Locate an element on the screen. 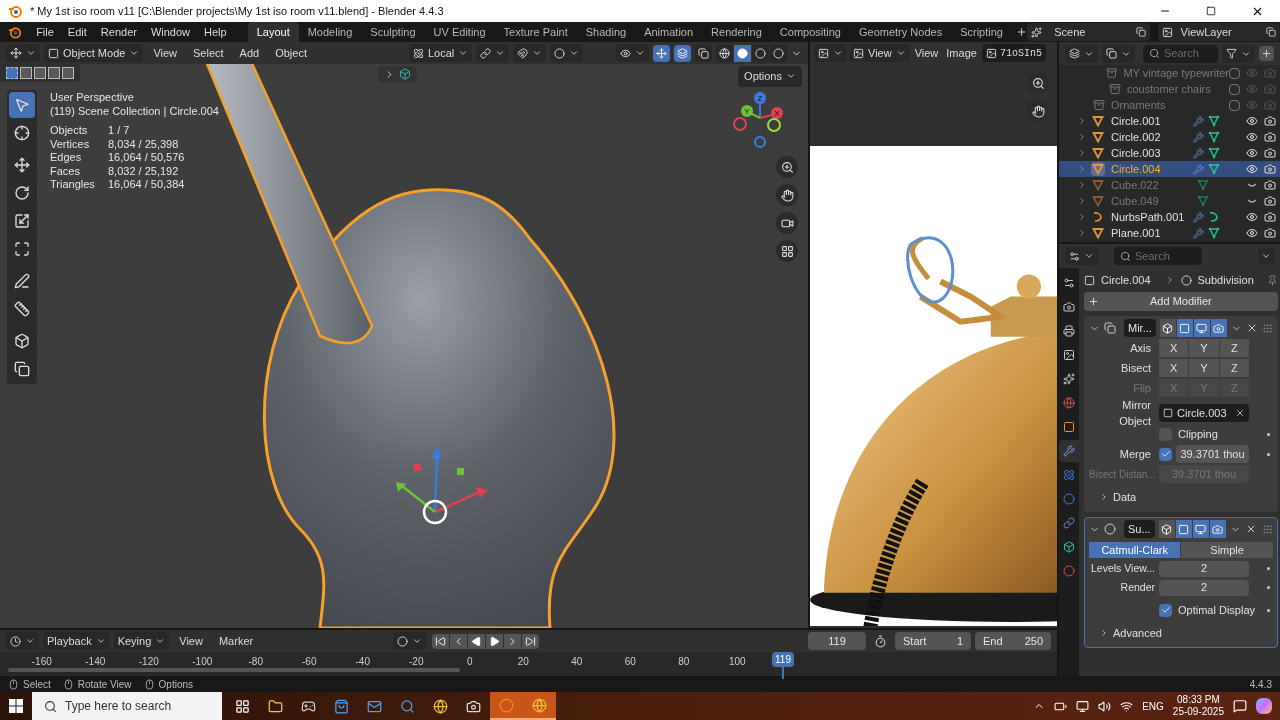 The height and width of the screenshot is (720, 1280). menu-item: Marker is located at coordinates (236, 641).